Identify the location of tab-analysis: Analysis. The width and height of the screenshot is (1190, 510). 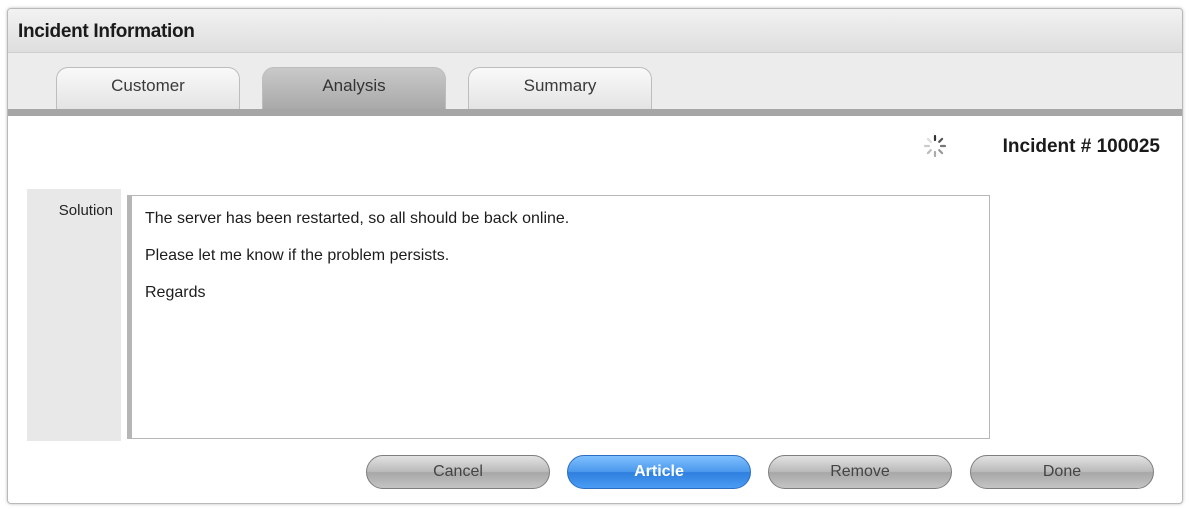
(354, 88).